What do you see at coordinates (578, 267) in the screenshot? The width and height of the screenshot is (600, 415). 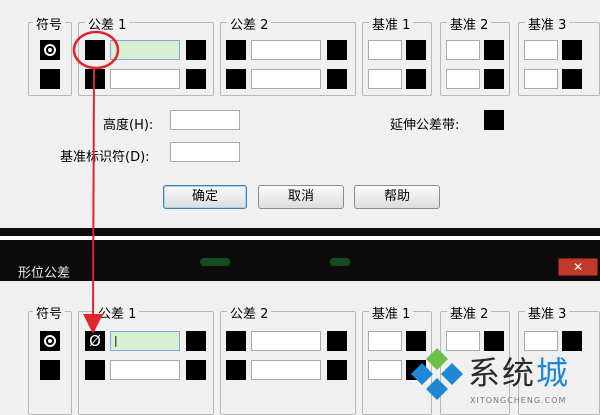 I see `close-icon: ✕` at bounding box center [578, 267].